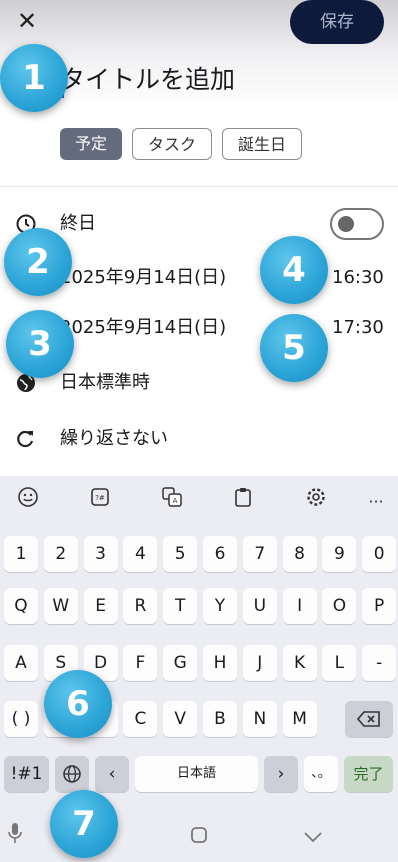  I want to click on title-input: タイトルを追加, so click(210, 80).